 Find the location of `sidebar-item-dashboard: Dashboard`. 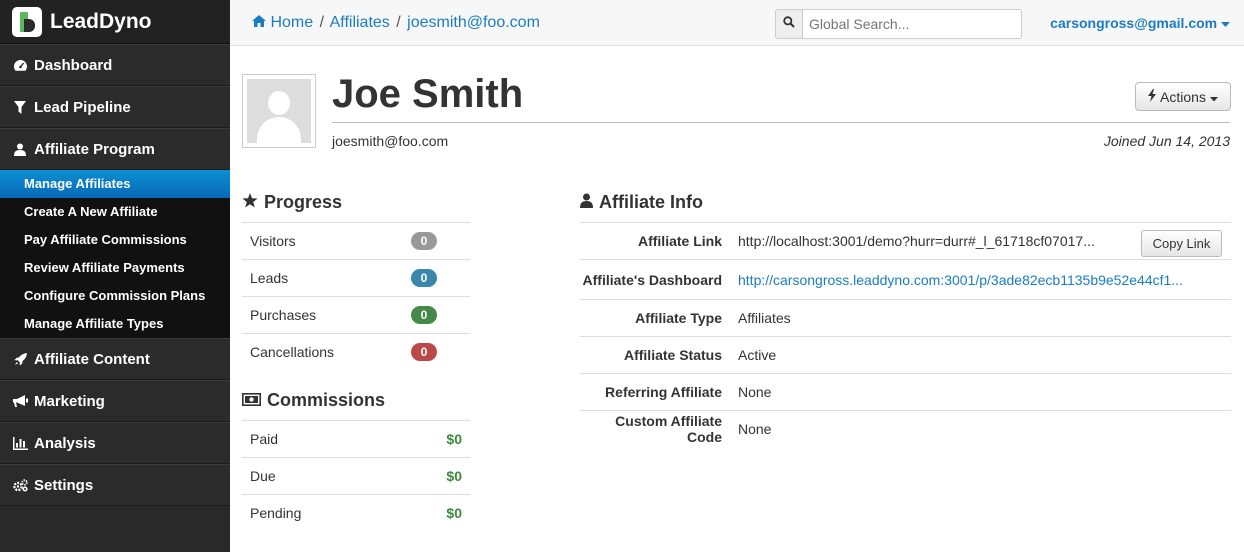

sidebar-item-dashboard: Dashboard is located at coordinates (115, 65).